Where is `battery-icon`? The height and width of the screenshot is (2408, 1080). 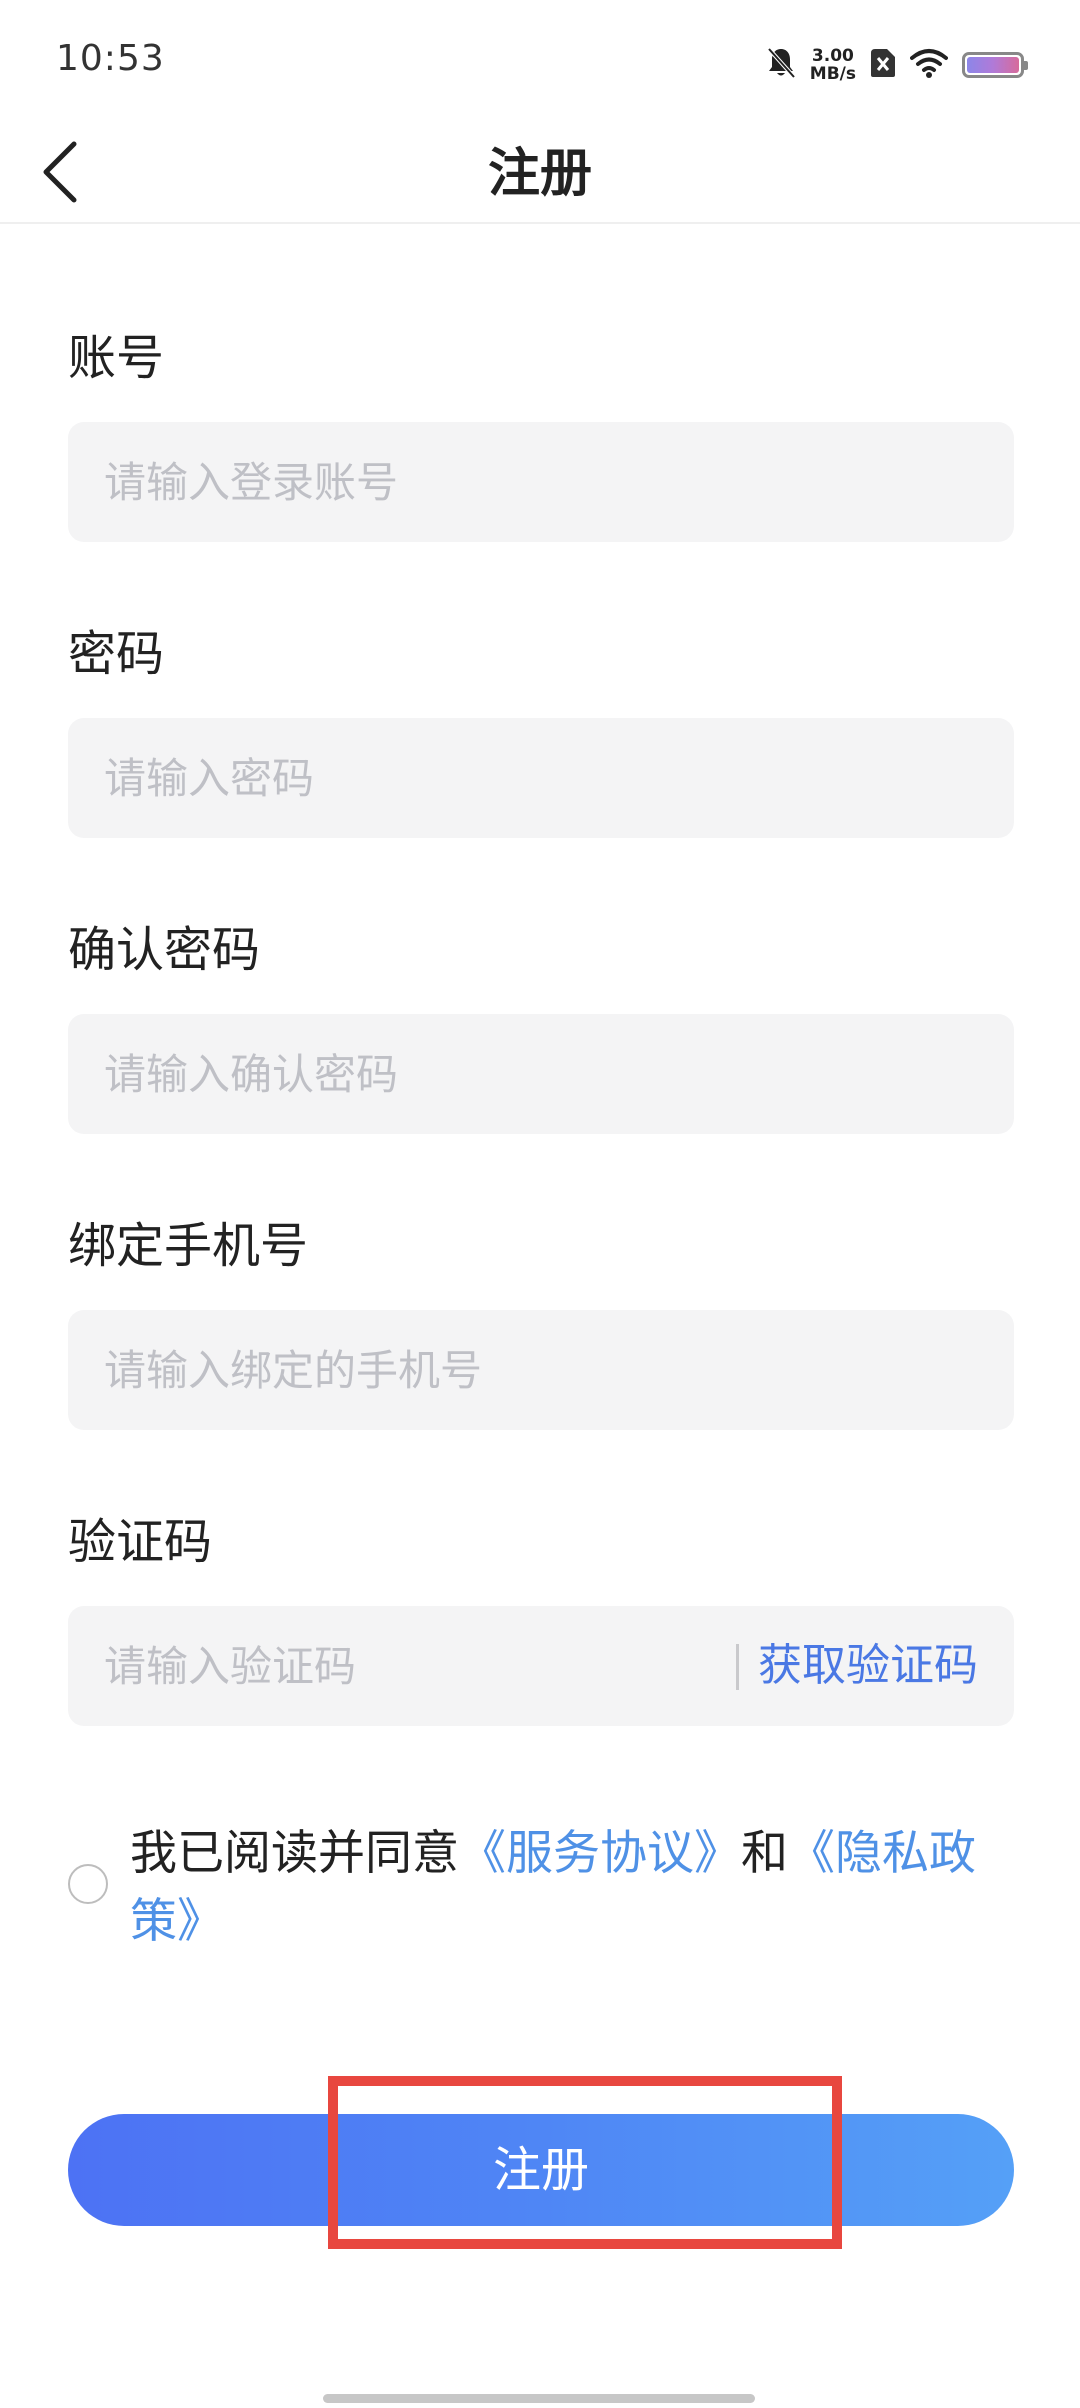
battery-icon is located at coordinates (995, 65).